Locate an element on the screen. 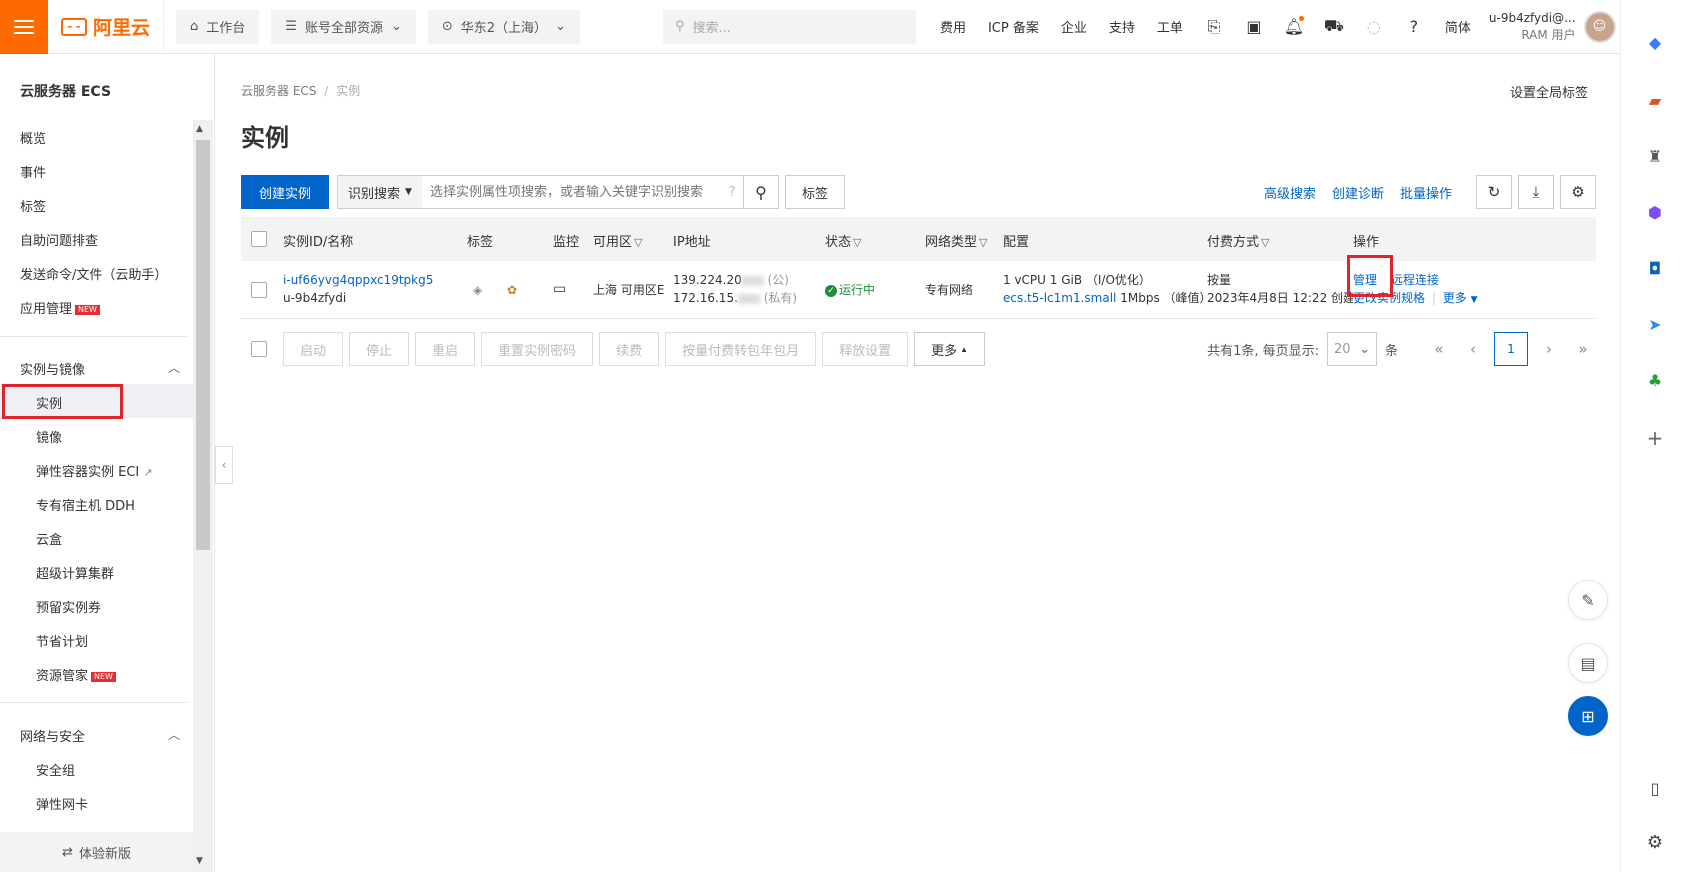 This screenshot has width=1688, height=872. scroll-up-icon: ▲ is located at coordinates (199, 129).